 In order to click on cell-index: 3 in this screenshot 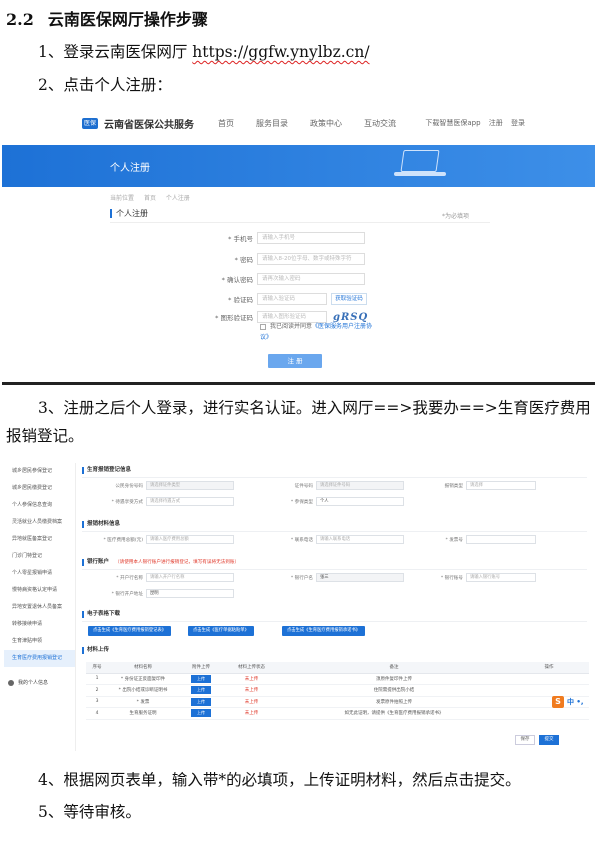, I will do `click(97, 702)`.